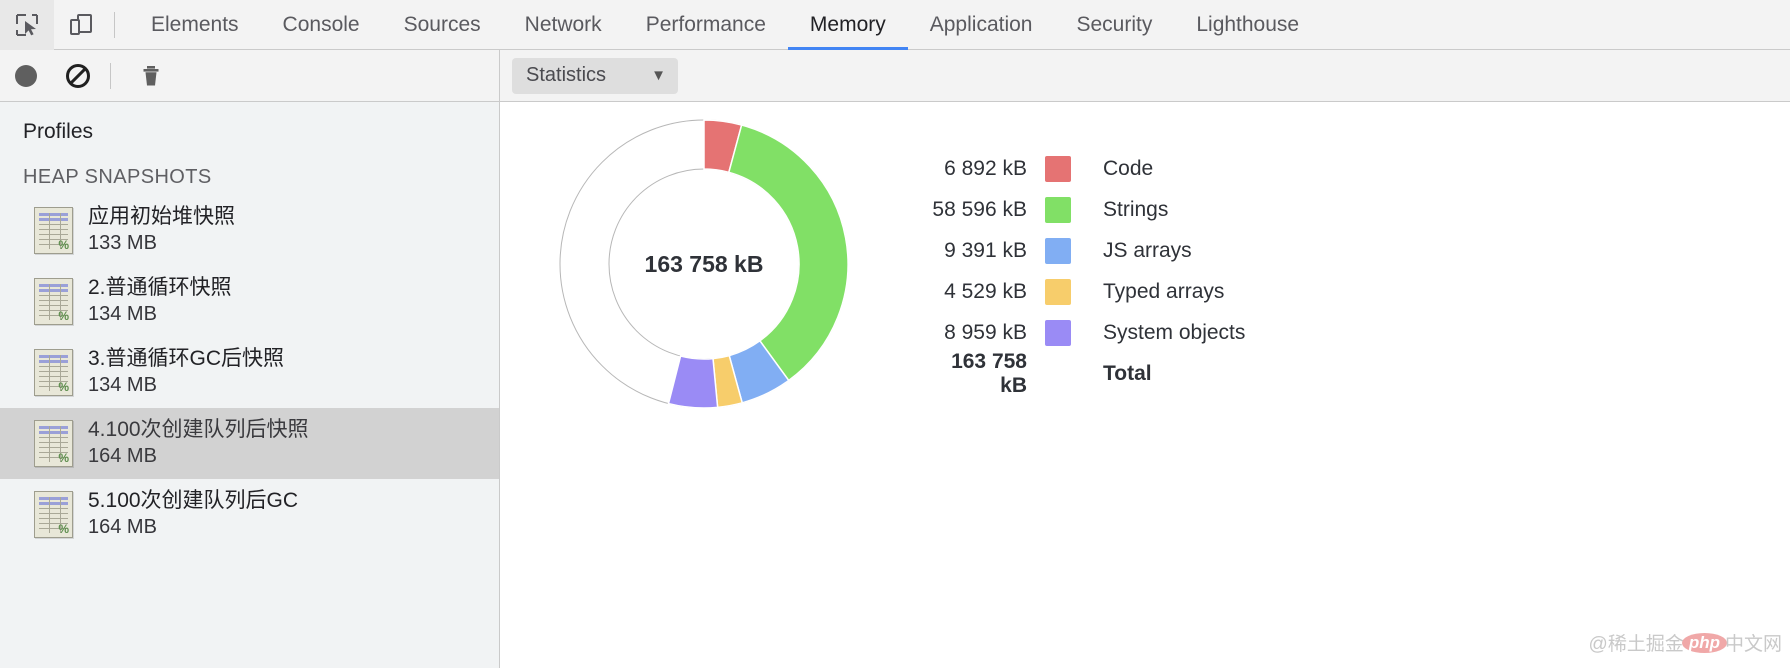 The width and height of the screenshot is (1790, 668). Describe the element at coordinates (193, 501) in the screenshot. I see `snapshot-name: 5.100次创建队列后GC` at that location.